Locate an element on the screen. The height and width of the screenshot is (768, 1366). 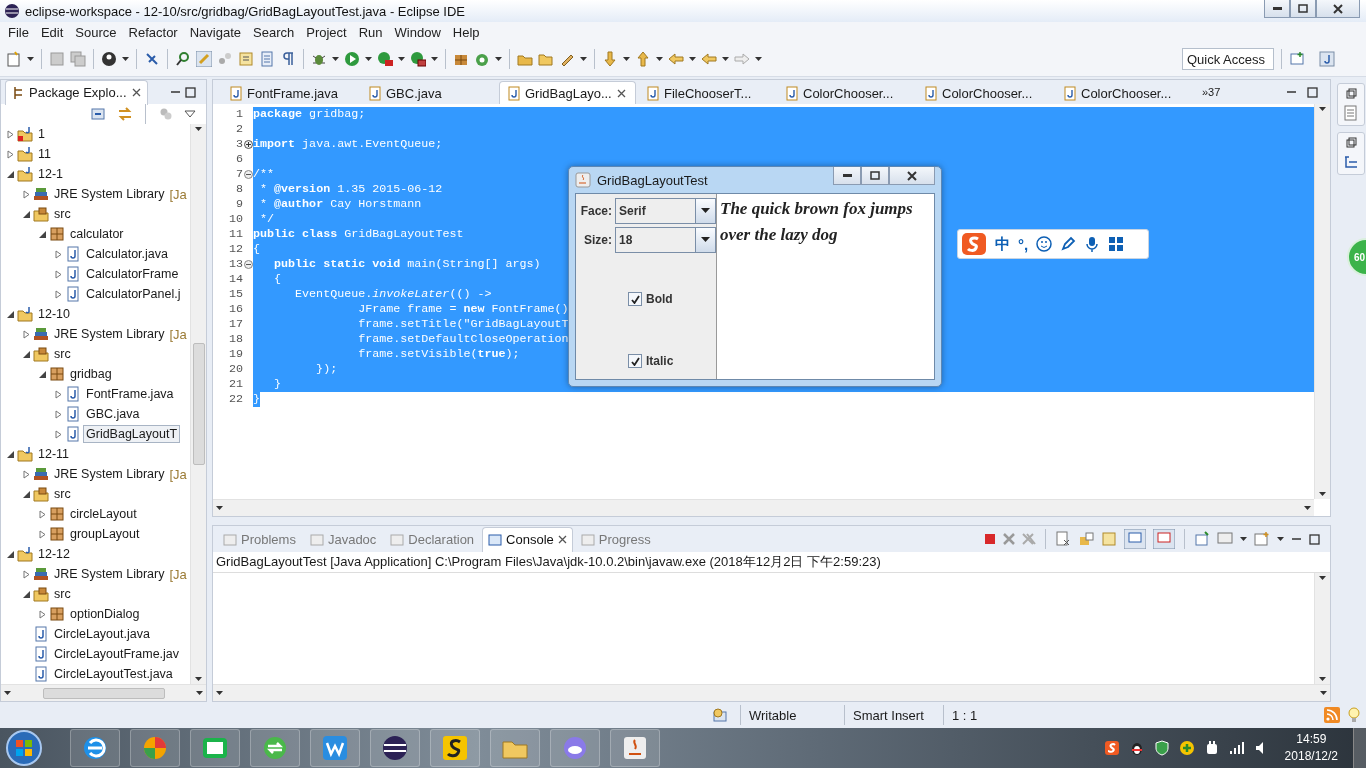
scrollbar-thumb is located at coordinates (198, 404).